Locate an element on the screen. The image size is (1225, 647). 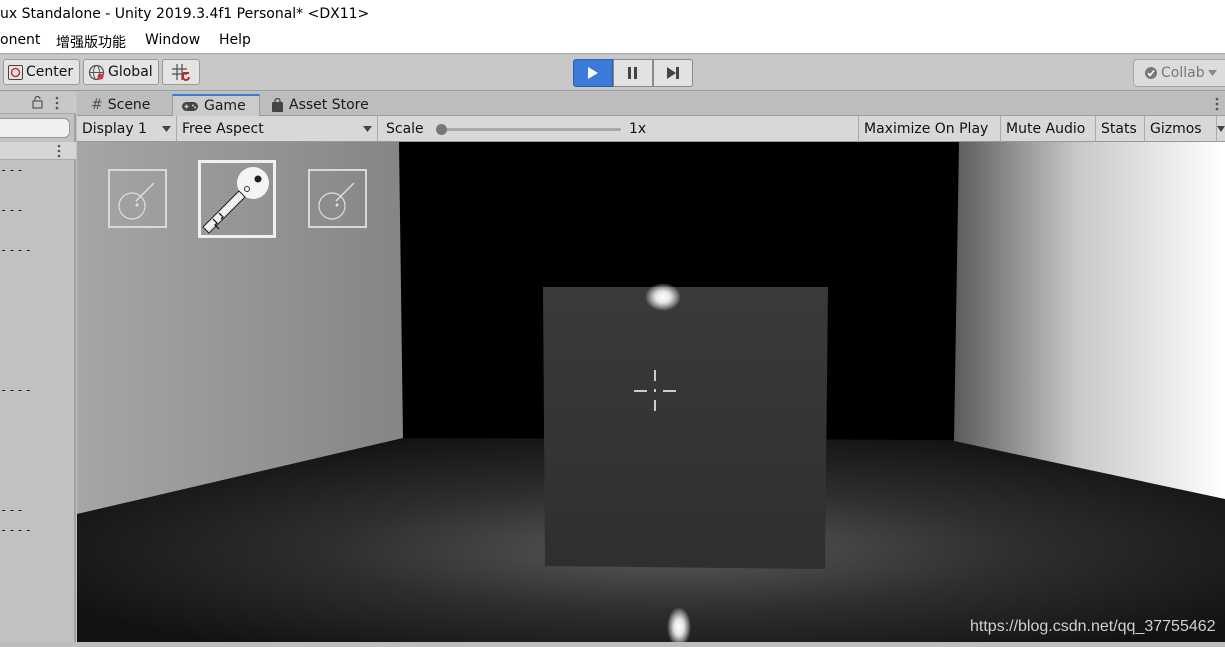
mute-label: Mute Audio is located at coordinates (1046, 129).